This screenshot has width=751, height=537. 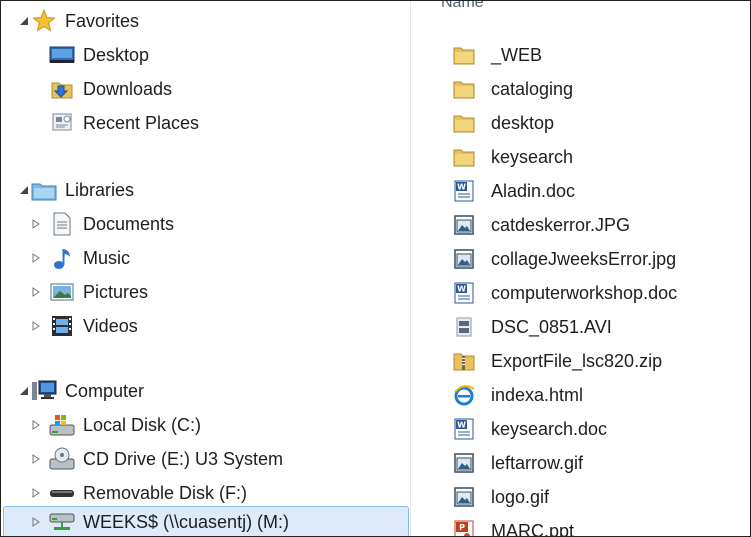 I want to click on libraries-icon, so click(x=44, y=190).